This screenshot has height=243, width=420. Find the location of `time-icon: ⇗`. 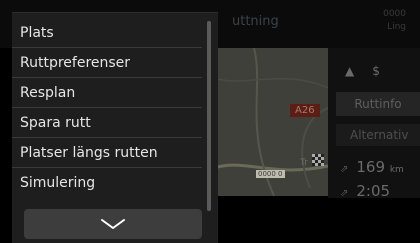

time-icon: ⇗ is located at coordinates (344, 193).